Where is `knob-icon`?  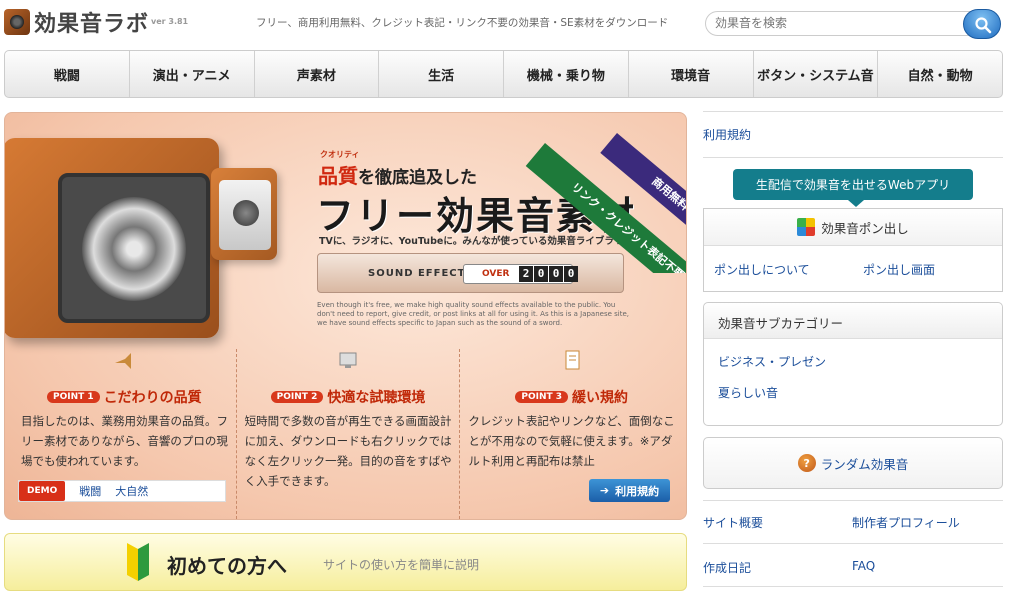 knob-icon is located at coordinates (246, 213).